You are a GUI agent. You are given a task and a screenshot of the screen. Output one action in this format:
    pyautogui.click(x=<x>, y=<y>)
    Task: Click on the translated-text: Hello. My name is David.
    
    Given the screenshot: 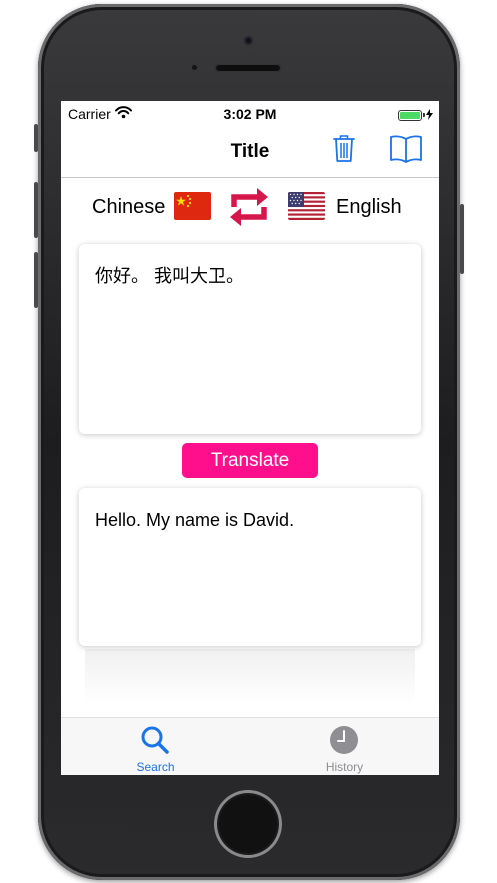 What is the action you would take?
    pyautogui.click(x=195, y=520)
    